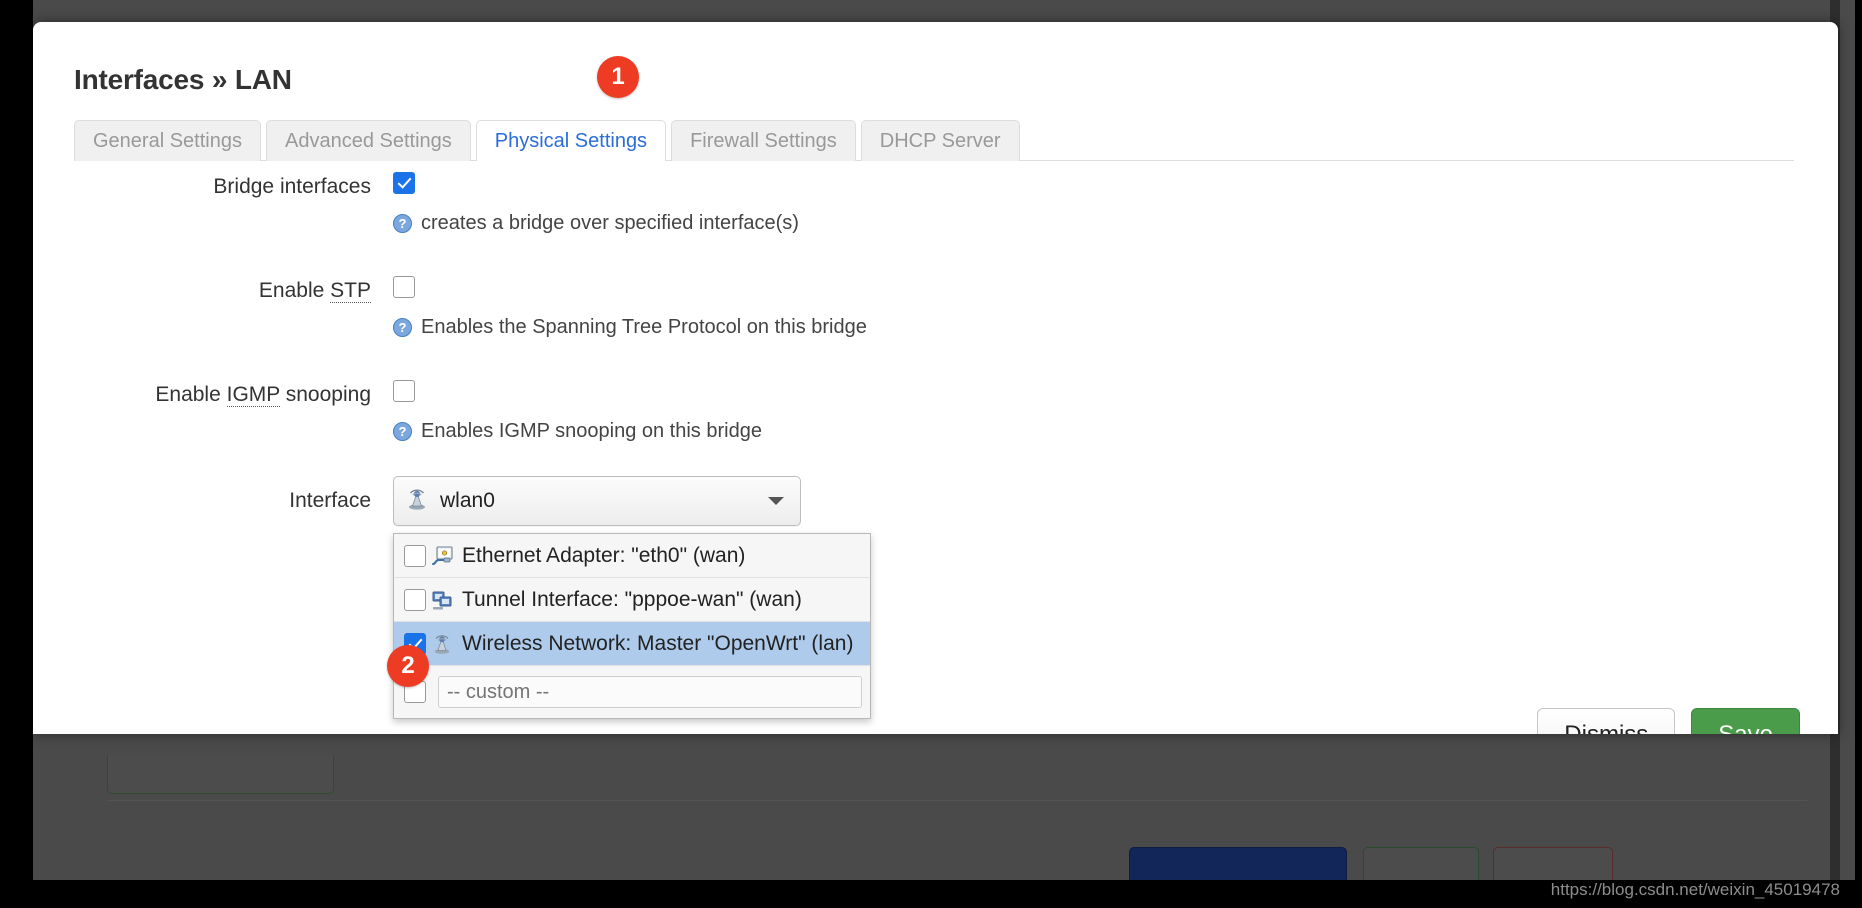 The image size is (1862, 908). Describe the element at coordinates (571, 140) in the screenshot. I see `tab-physical-settings: Physical Settings` at that location.